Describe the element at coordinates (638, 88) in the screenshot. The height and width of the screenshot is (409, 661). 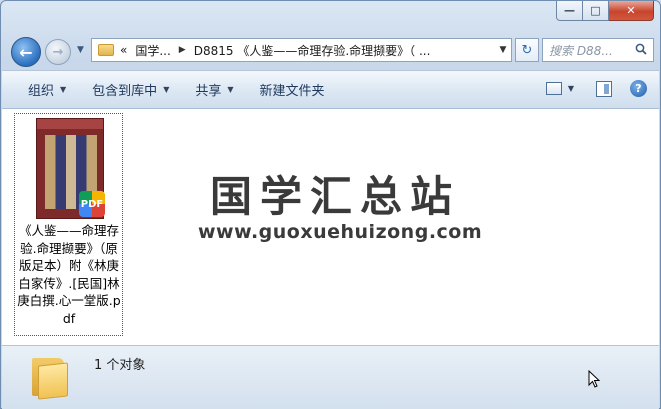
I see `help-icon: ?` at that location.